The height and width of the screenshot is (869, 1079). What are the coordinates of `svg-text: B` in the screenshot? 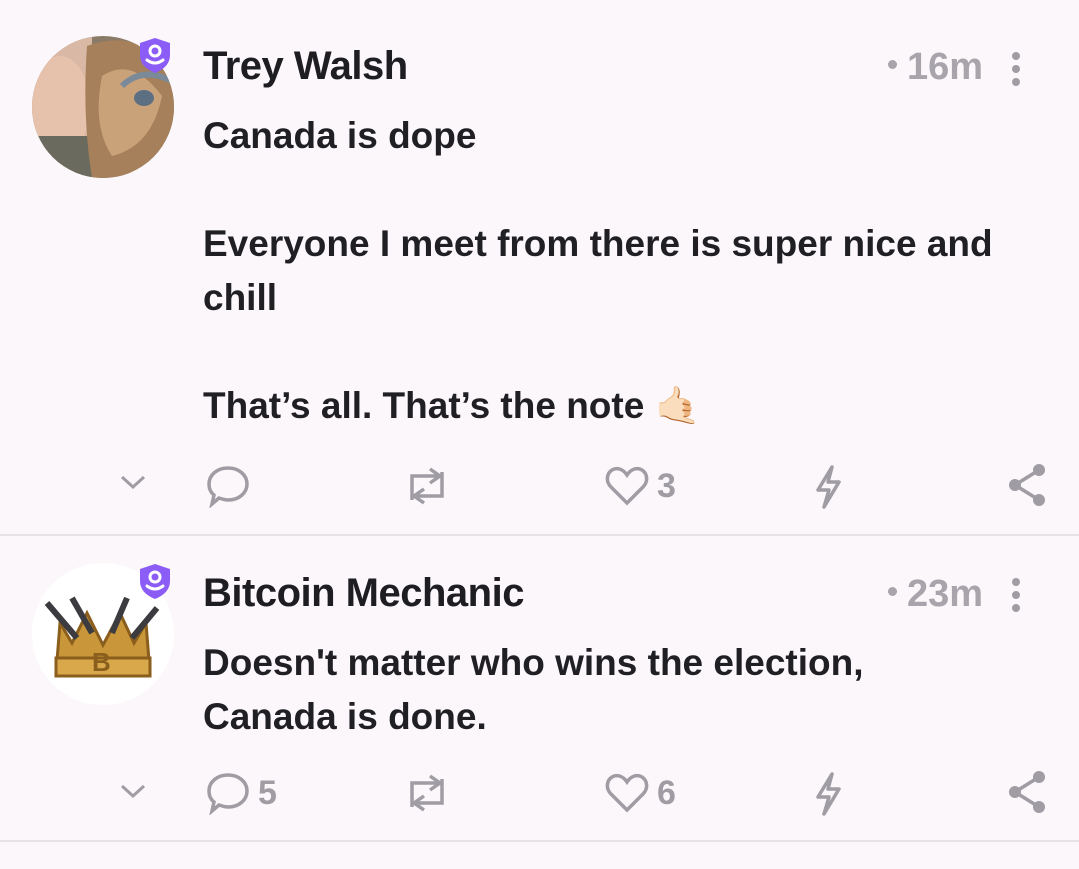 It's located at (101, 662).